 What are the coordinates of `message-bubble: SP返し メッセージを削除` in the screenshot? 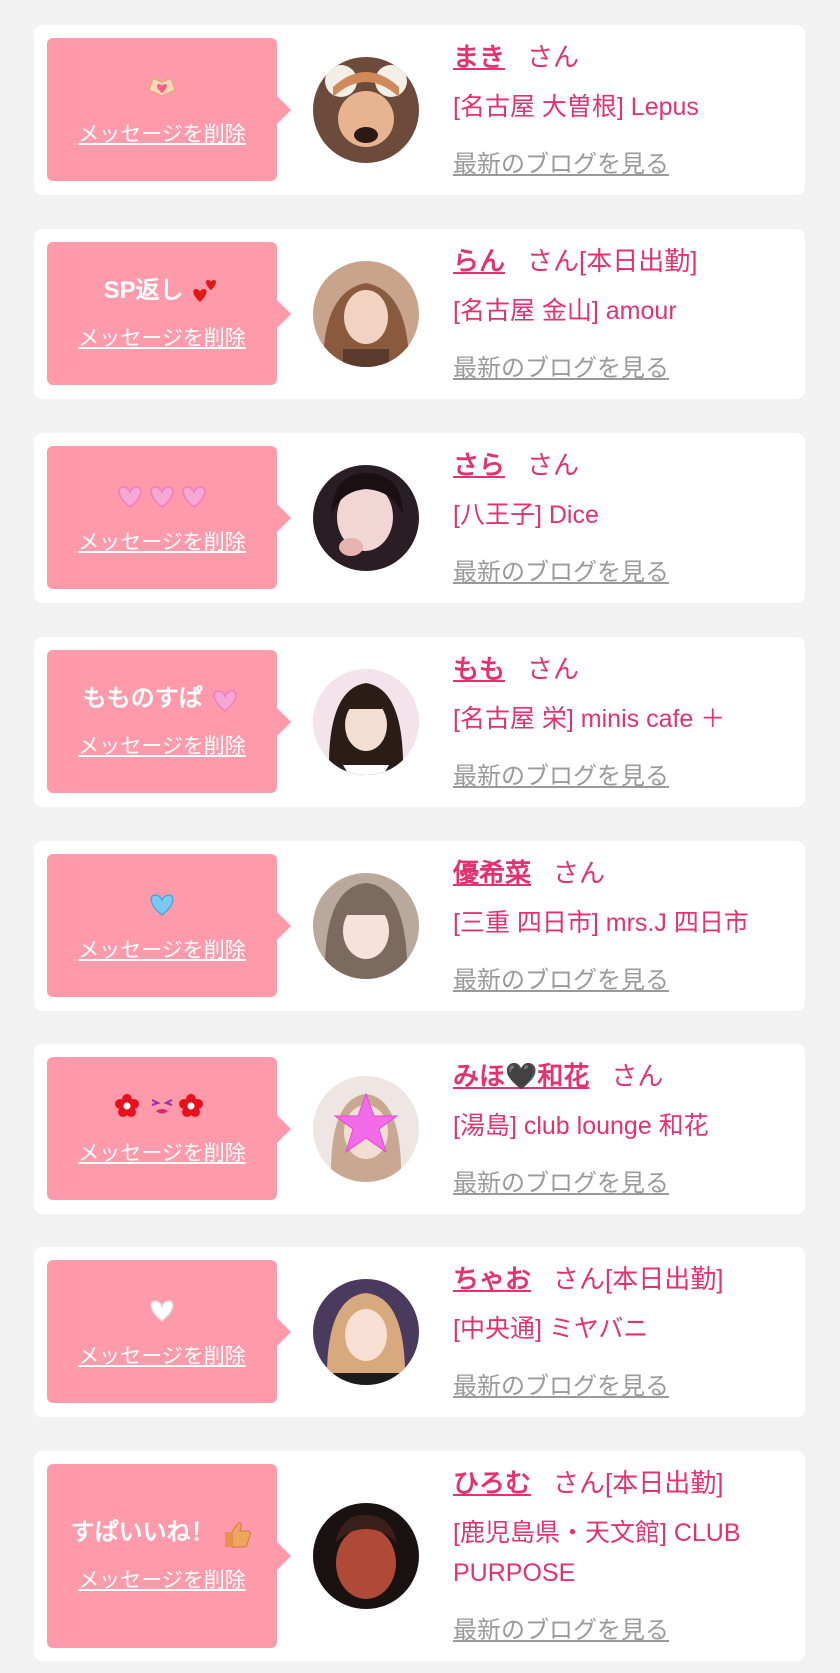 It's located at (169, 313).